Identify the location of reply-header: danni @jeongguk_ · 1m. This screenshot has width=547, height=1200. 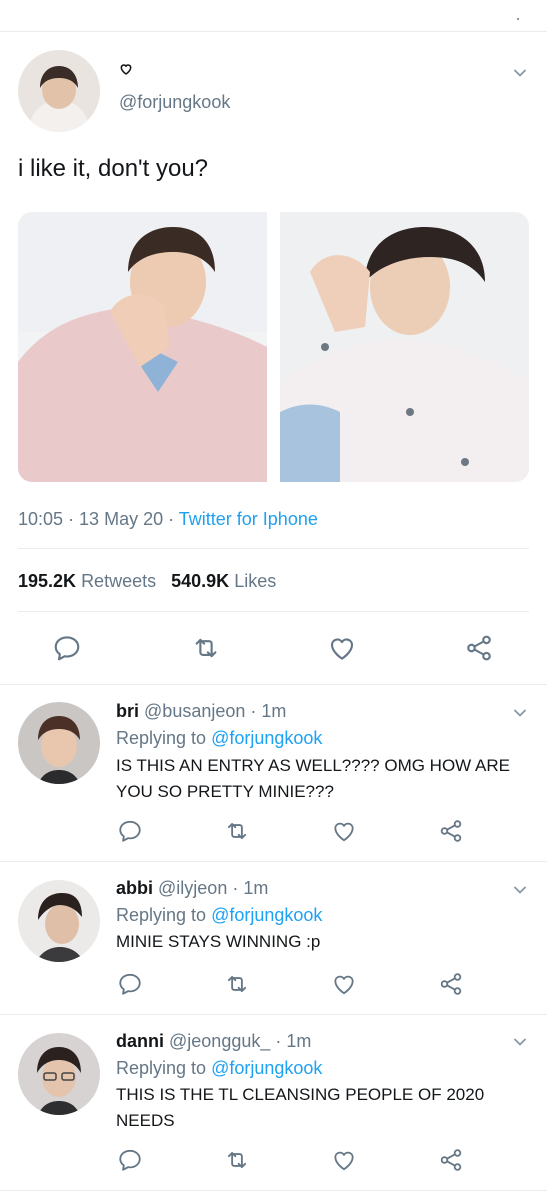
(214, 1041).